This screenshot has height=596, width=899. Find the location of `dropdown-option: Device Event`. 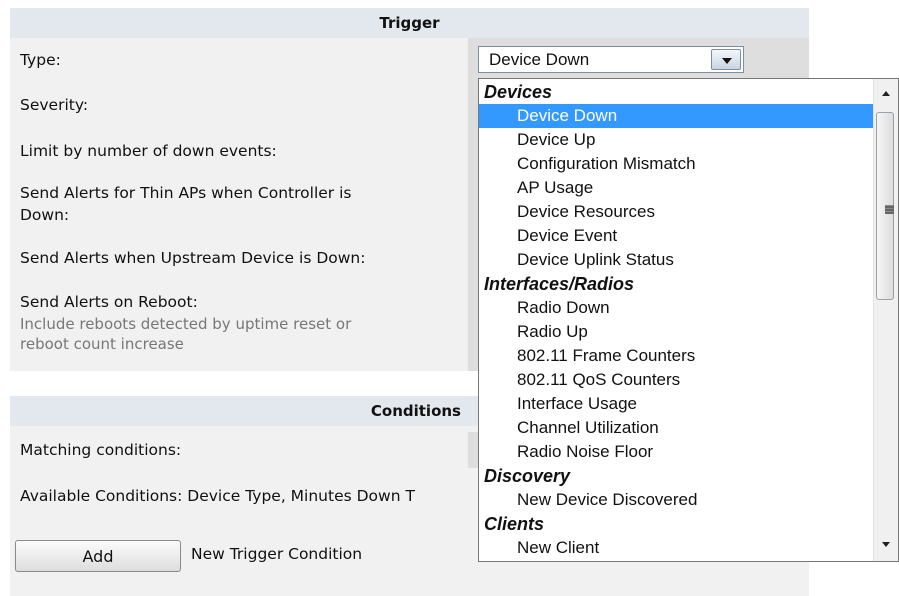

dropdown-option: Device Event is located at coordinates (676, 236).